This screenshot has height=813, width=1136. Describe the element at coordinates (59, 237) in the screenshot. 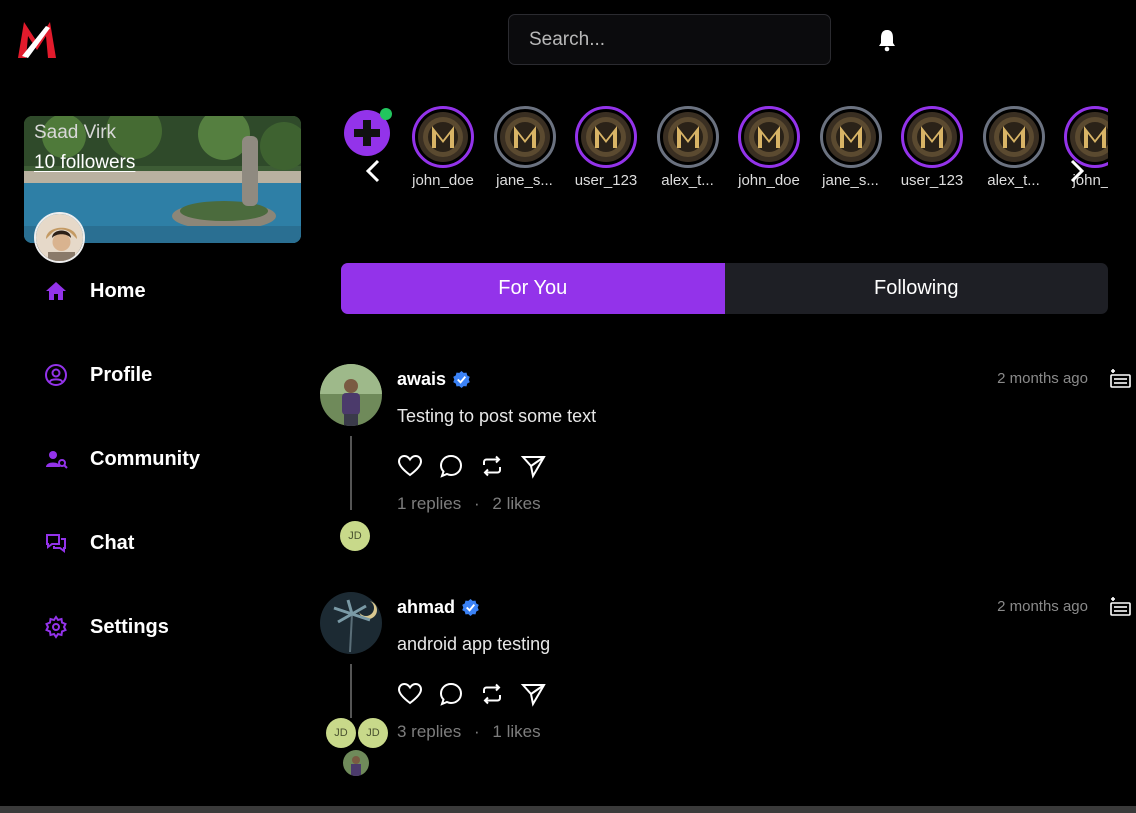

I see `profile-avatar` at that location.